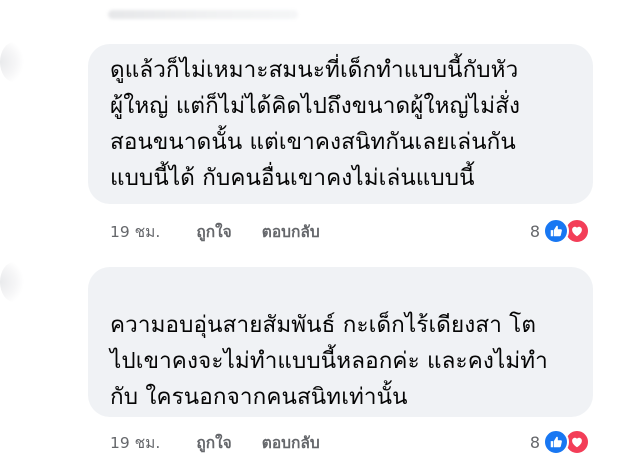  Describe the element at coordinates (329, 361) in the screenshot. I see `comment-line: ไปเขาคงจะไม่ทำแบบนี้หลอกค่ะ และคงไม่ทำ` at that location.